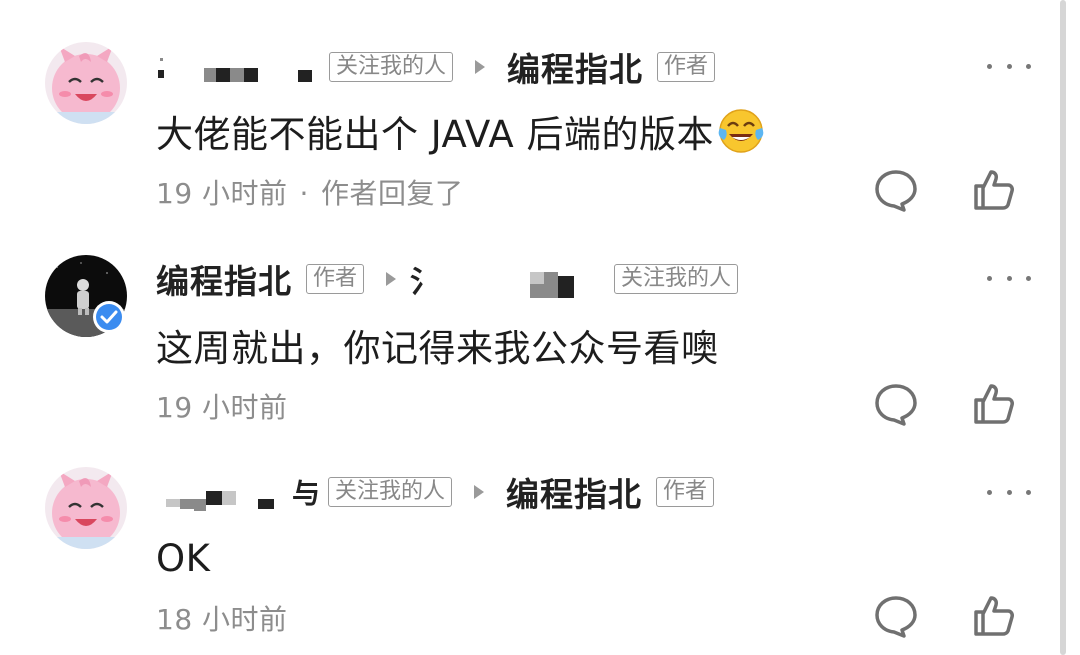 The width and height of the screenshot is (1080, 655). I want to click on comment-text-row: OK, so click(183, 558).